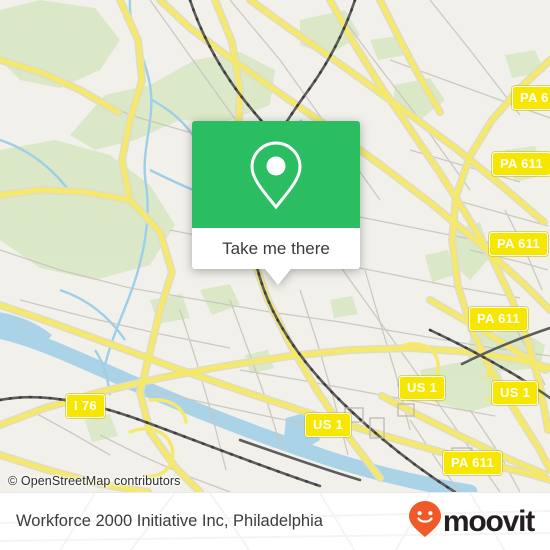  What do you see at coordinates (425, 521) in the screenshot?
I see `moovit-smiley-pin-icon` at bounding box center [425, 521].